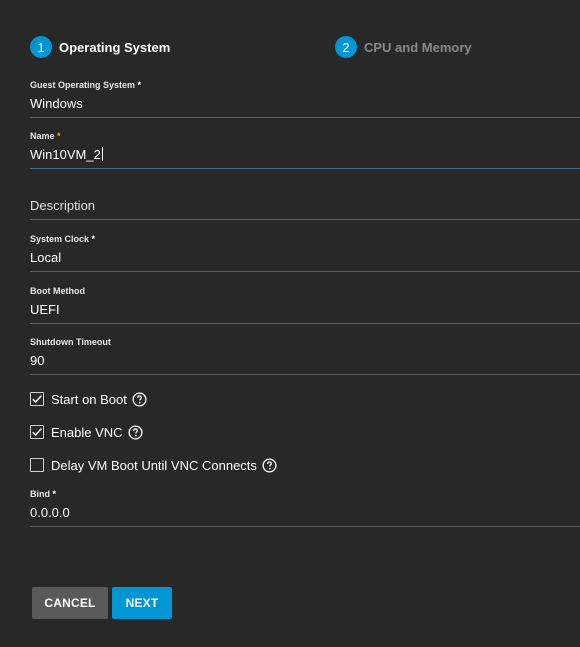  I want to click on start-on-boot-row: Start on Boot, so click(88, 399).